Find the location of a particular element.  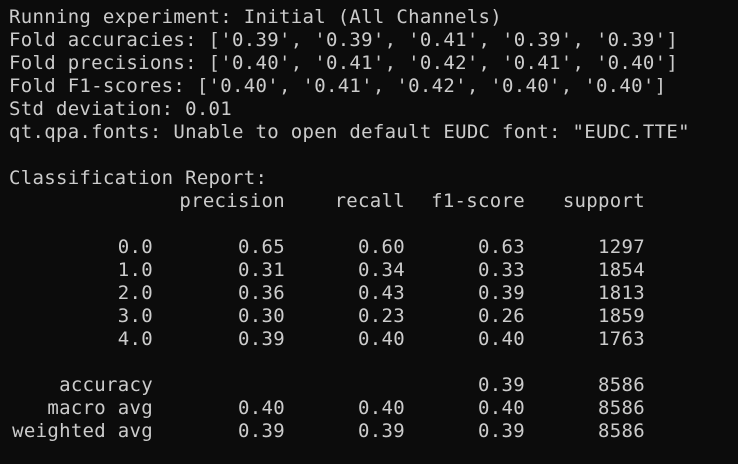

report-class-row: 4.0 0.39 0.40 0.40 1763 is located at coordinates (373, 339).